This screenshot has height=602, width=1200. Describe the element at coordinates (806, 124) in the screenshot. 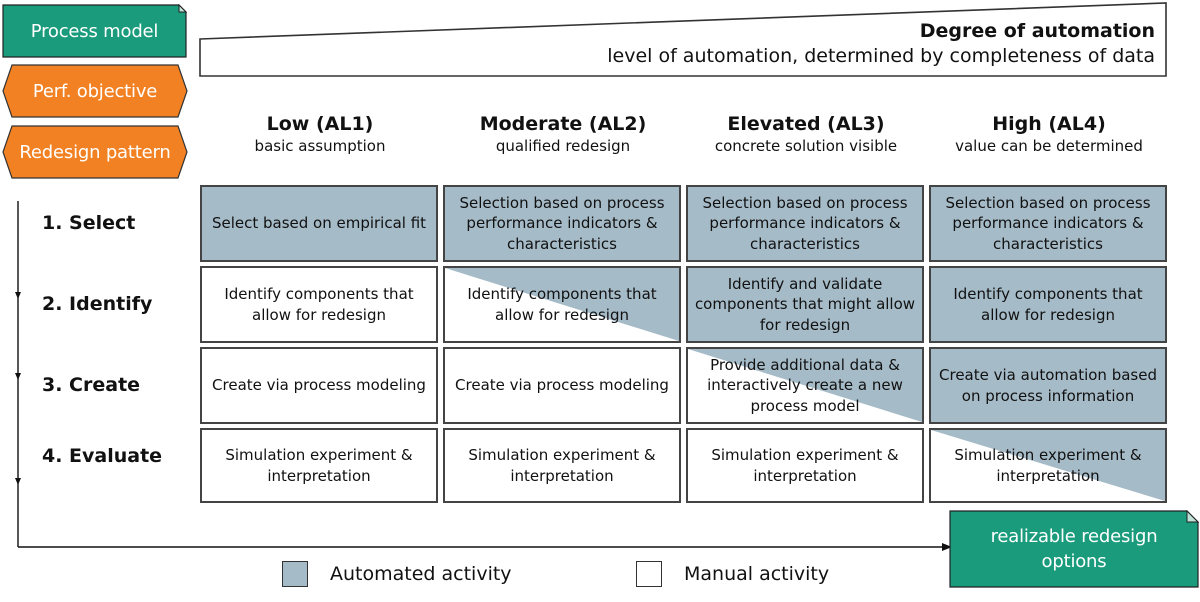

I see `column-title: Elevated (AL3)` at that location.